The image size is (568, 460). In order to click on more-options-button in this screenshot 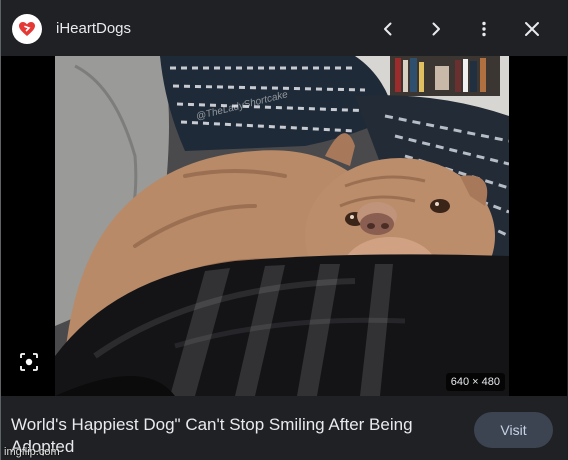, I will do `click(484, 29)`.